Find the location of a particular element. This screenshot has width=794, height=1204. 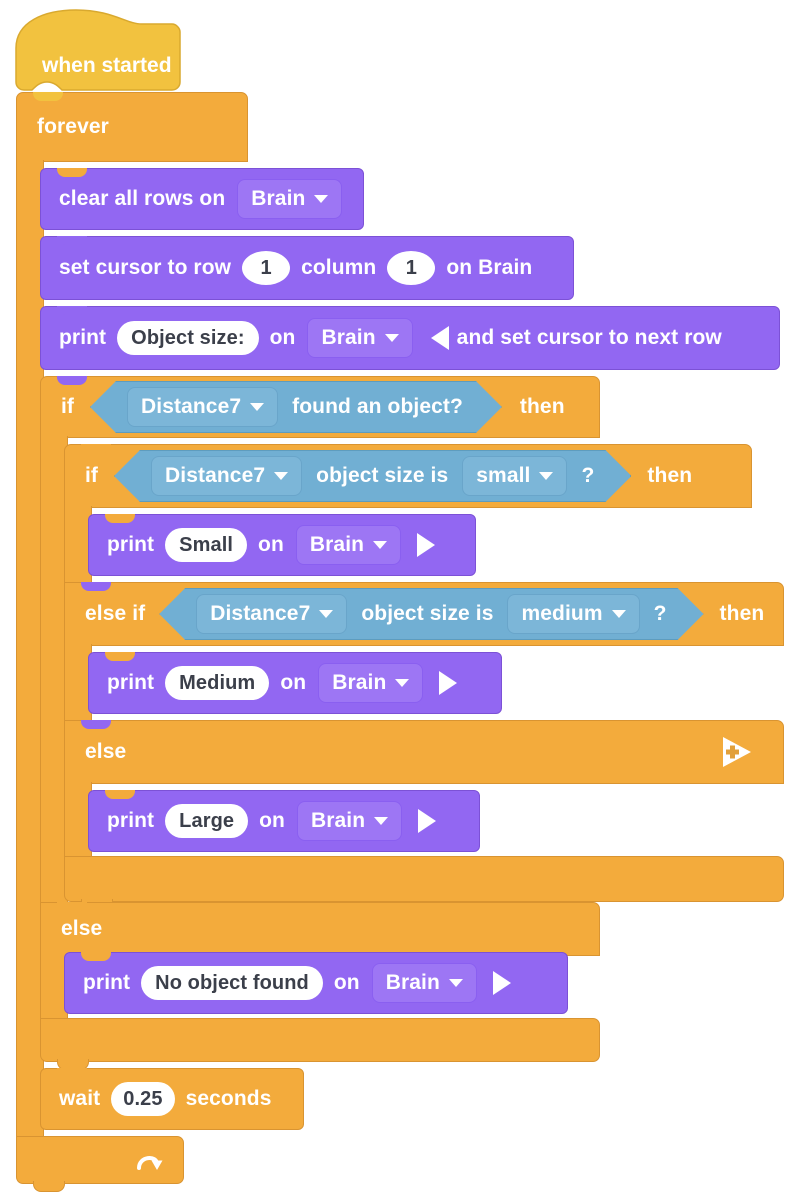

triangle-left-icon is located at coordinates (439, 338).